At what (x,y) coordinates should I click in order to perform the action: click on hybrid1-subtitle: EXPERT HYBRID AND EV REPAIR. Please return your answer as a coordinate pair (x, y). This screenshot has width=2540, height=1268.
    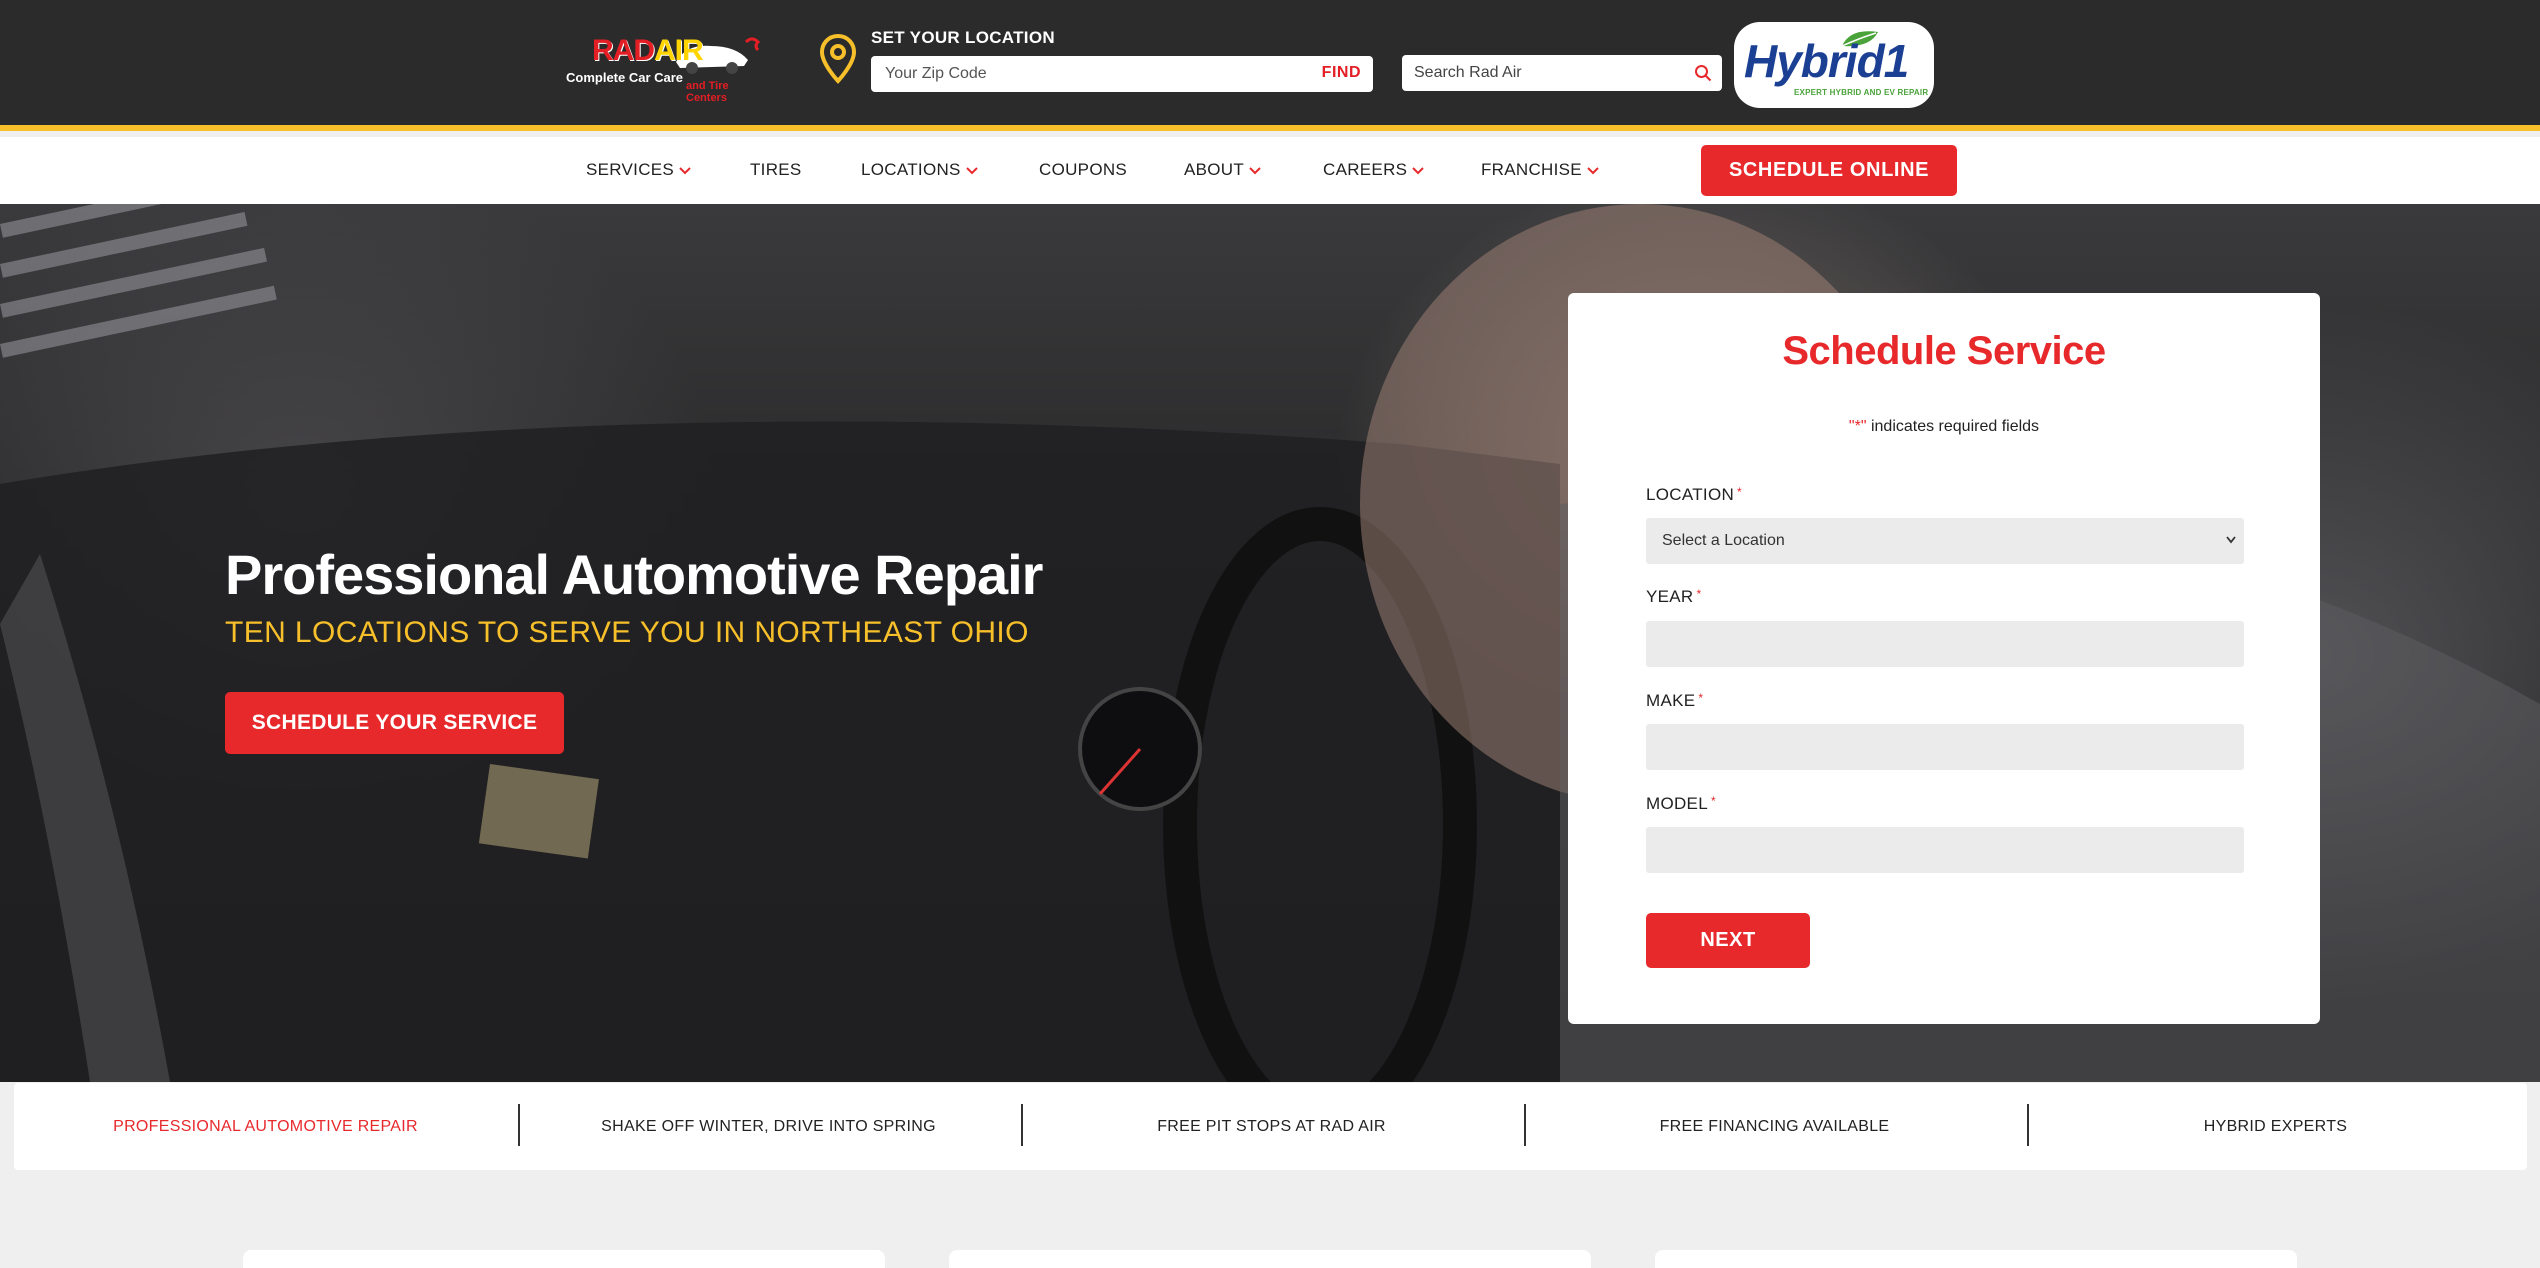
    Looking at the image, I should click on (1861, 92).